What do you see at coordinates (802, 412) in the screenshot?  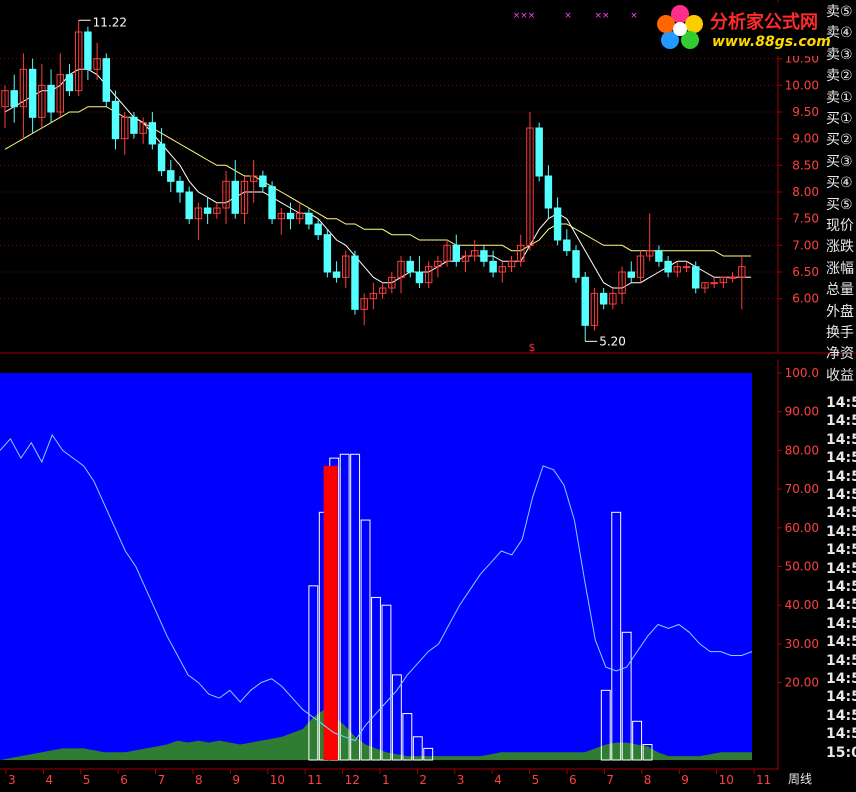 I see `indicator-tick-label: 90.00` at bounding box center [802, 412].